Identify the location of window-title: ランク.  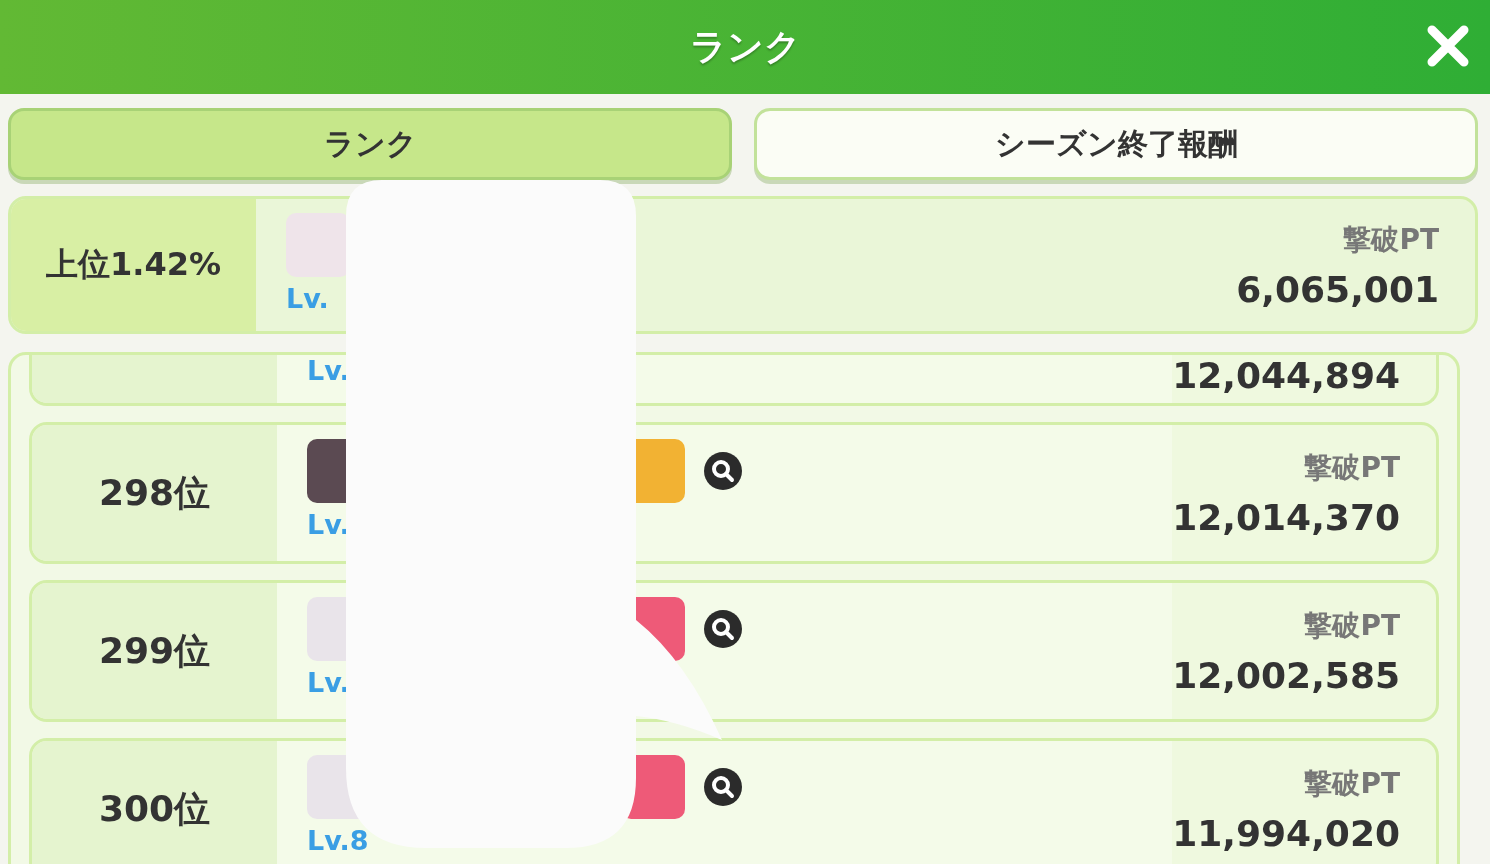
(745, 46).